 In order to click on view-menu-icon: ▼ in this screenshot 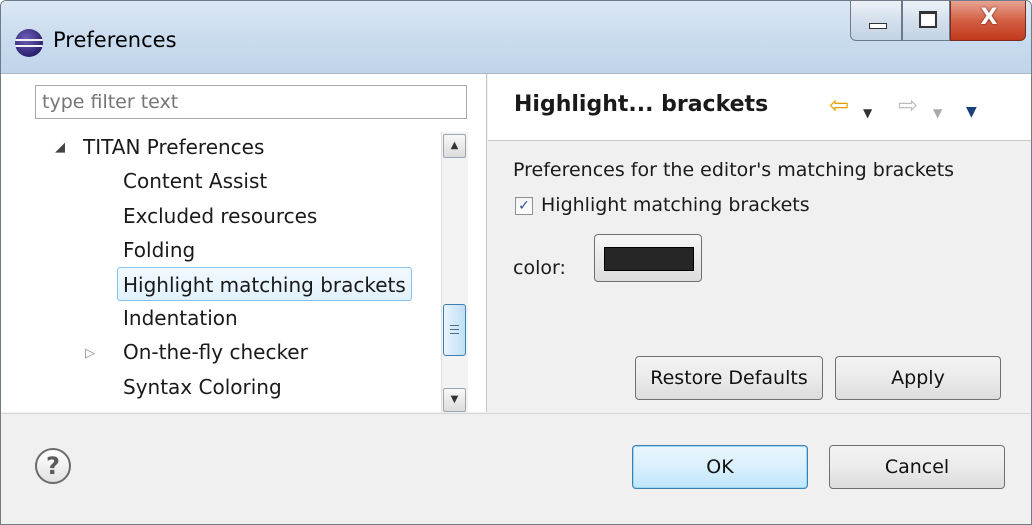, I will do `click(971, 112)`.